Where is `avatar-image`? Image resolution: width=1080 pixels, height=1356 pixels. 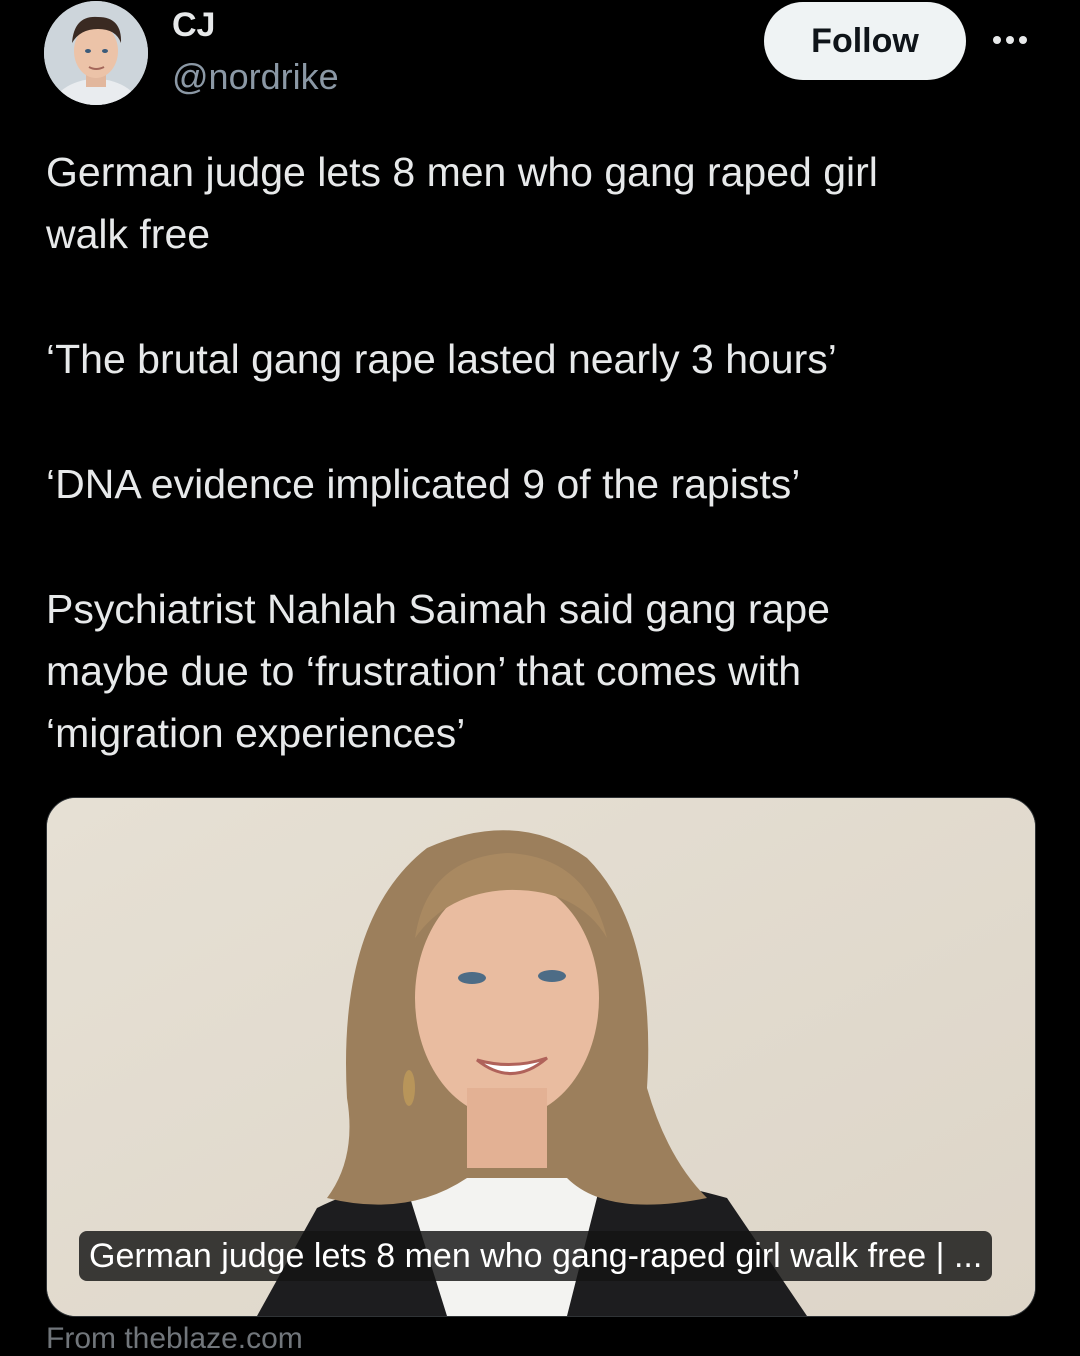 avatar-image is located at coordinates (96, 53).